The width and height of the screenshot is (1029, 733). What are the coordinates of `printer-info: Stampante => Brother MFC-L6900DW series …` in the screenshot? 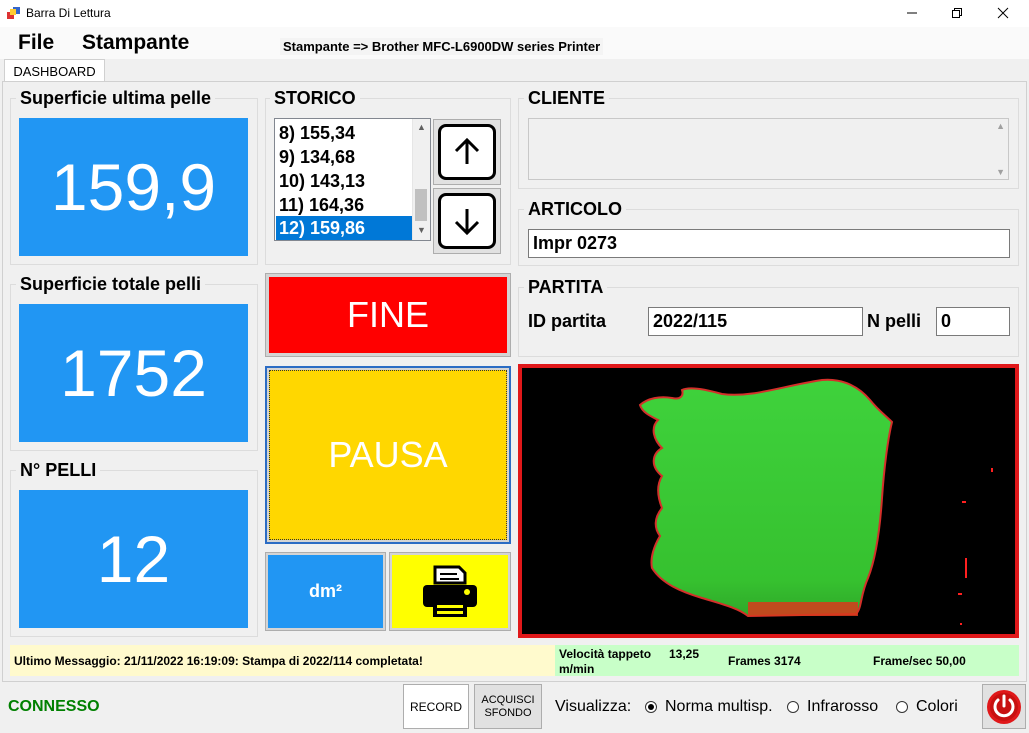 It's located at (442, 46).